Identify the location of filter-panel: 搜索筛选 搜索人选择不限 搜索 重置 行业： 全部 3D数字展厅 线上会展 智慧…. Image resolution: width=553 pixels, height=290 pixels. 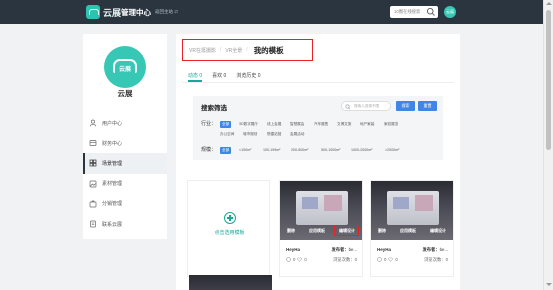
(318, 128).